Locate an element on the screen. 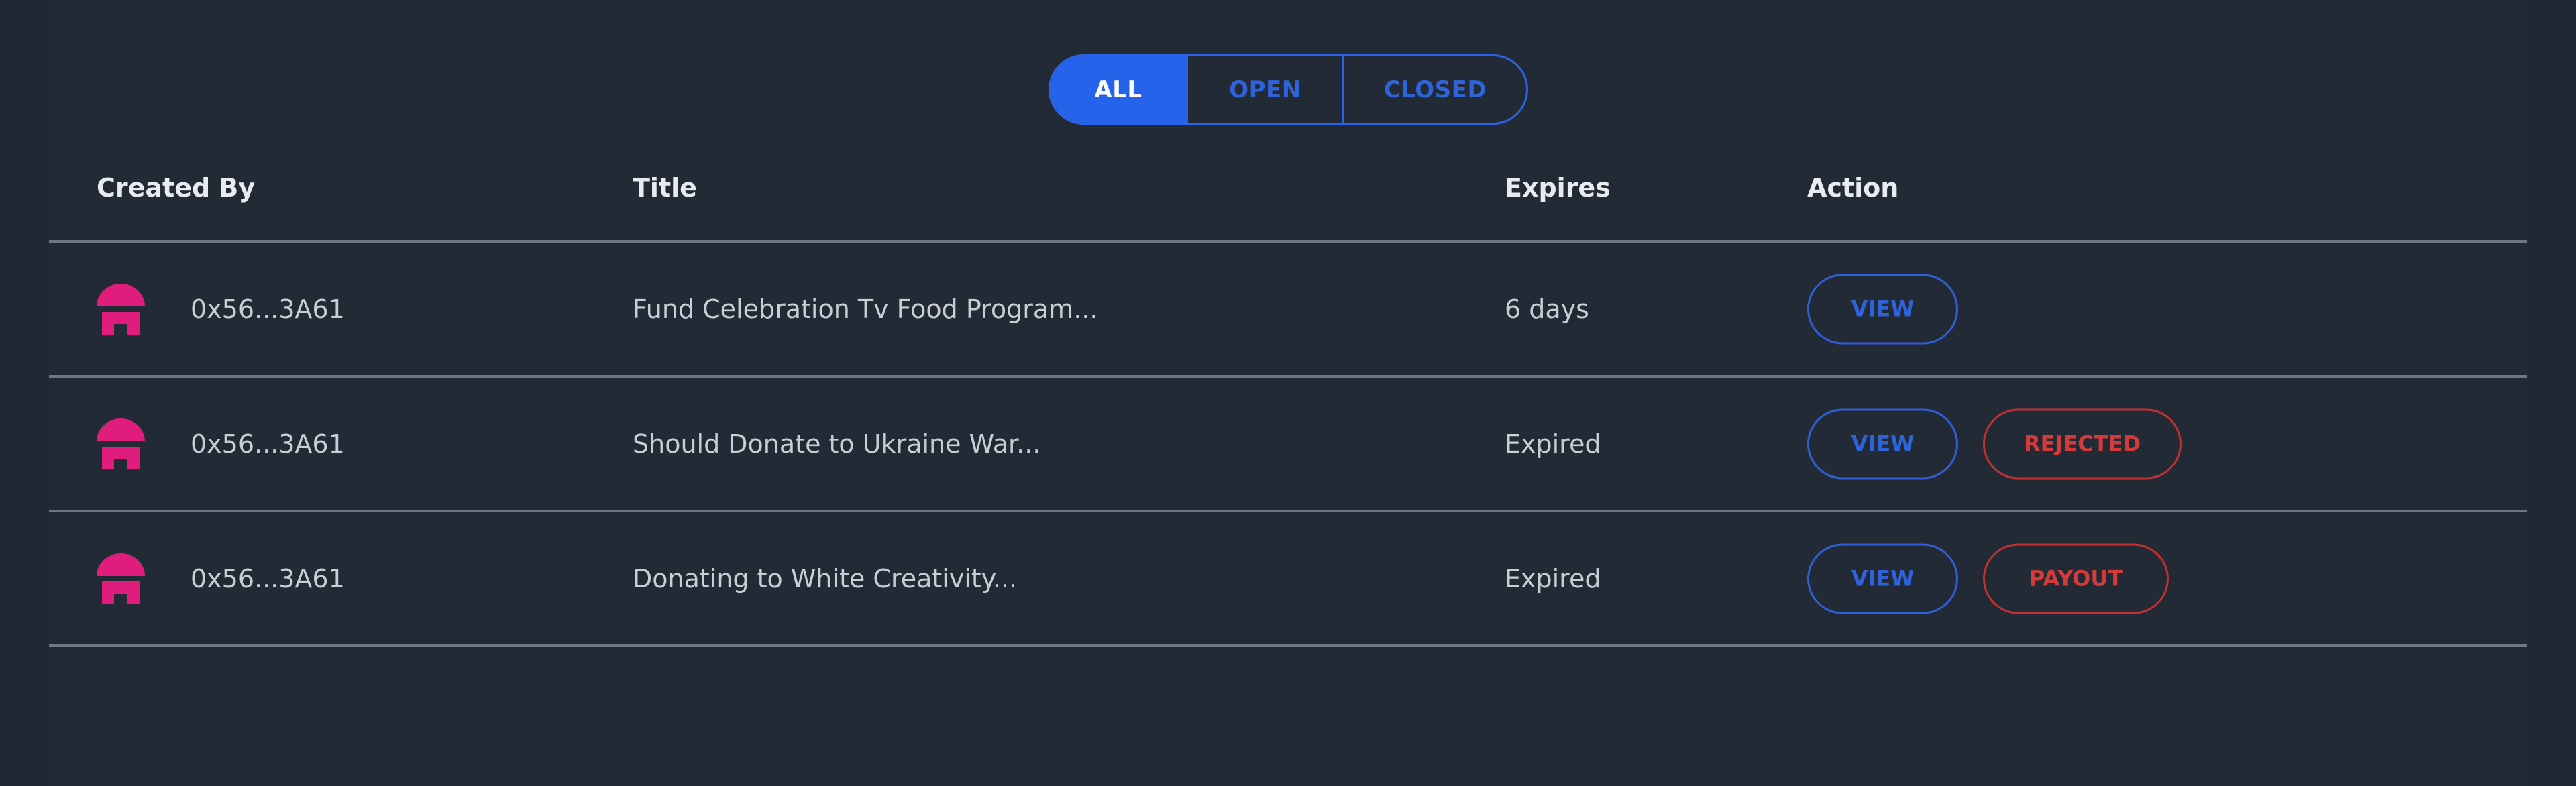  filter-open-button: OPEN is located at coordinates (1264, 89).